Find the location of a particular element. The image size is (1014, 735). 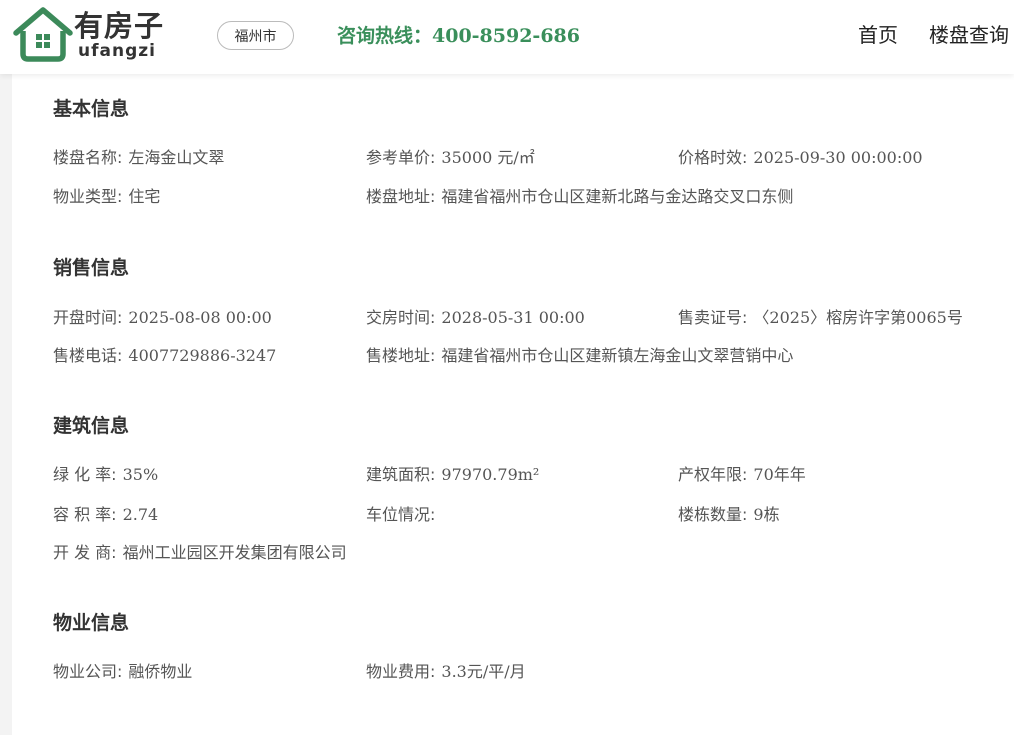

unit-price-field: 参考单价: 35000 元/㎡ is located at coordinates (450, 158).